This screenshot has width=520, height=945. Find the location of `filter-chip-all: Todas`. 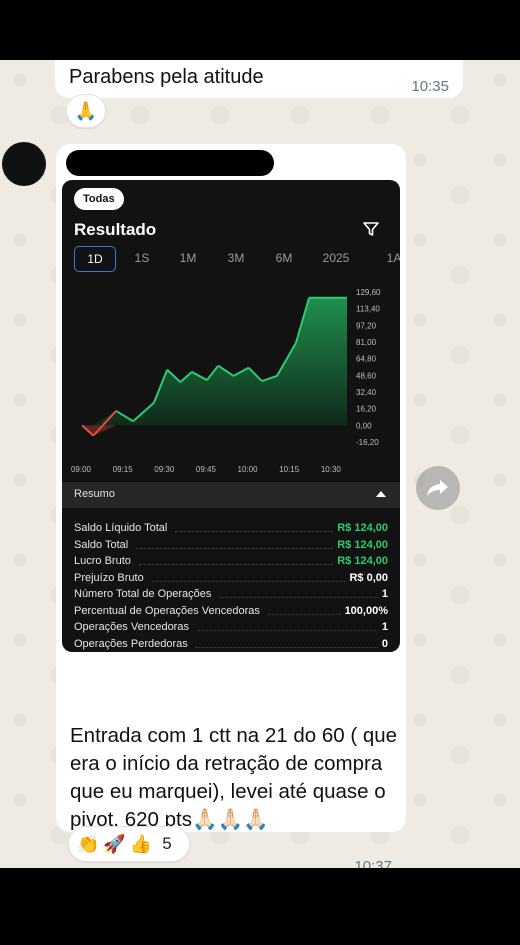

filter-chip-all: Todas is located at coordinates (99, 199).